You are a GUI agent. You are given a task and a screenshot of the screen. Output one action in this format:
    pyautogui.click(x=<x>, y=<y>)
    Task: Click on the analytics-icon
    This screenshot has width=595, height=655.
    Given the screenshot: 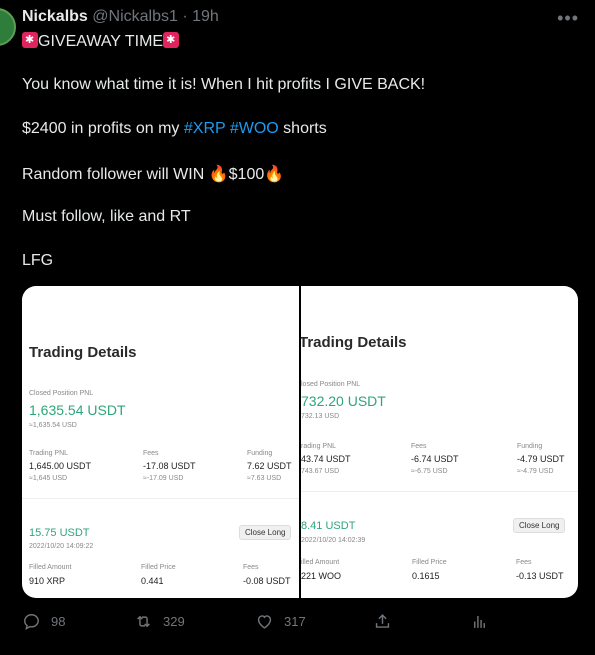 What is the action you would take?
    pyautogui.click(x=479, y=621)
    